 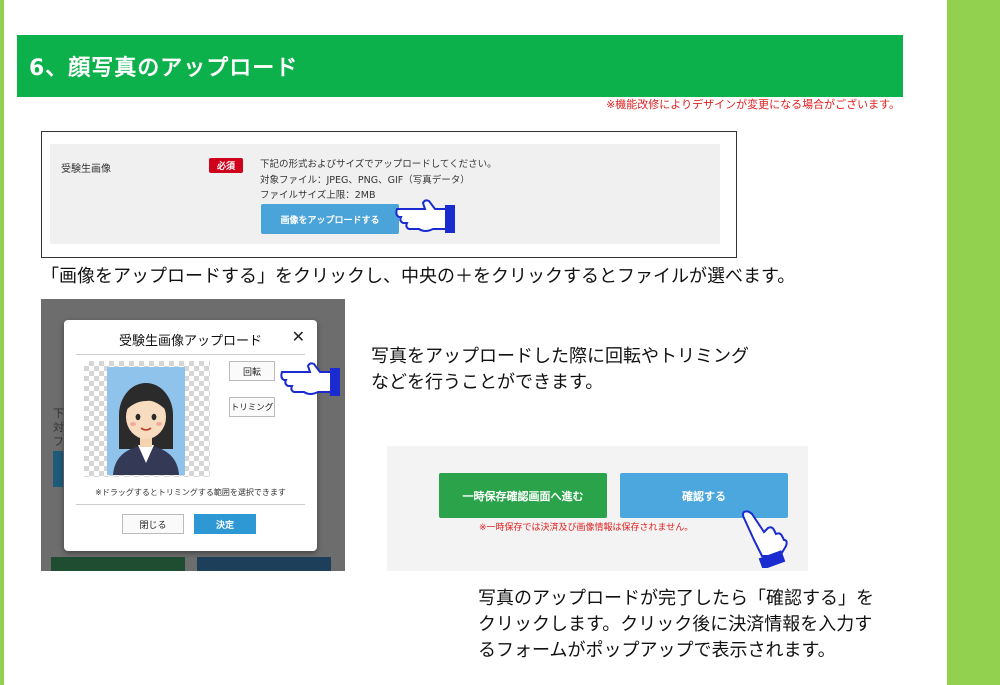 I want to click on section-title: 6、顔写真のアップロード, so click(x=164, y=68).